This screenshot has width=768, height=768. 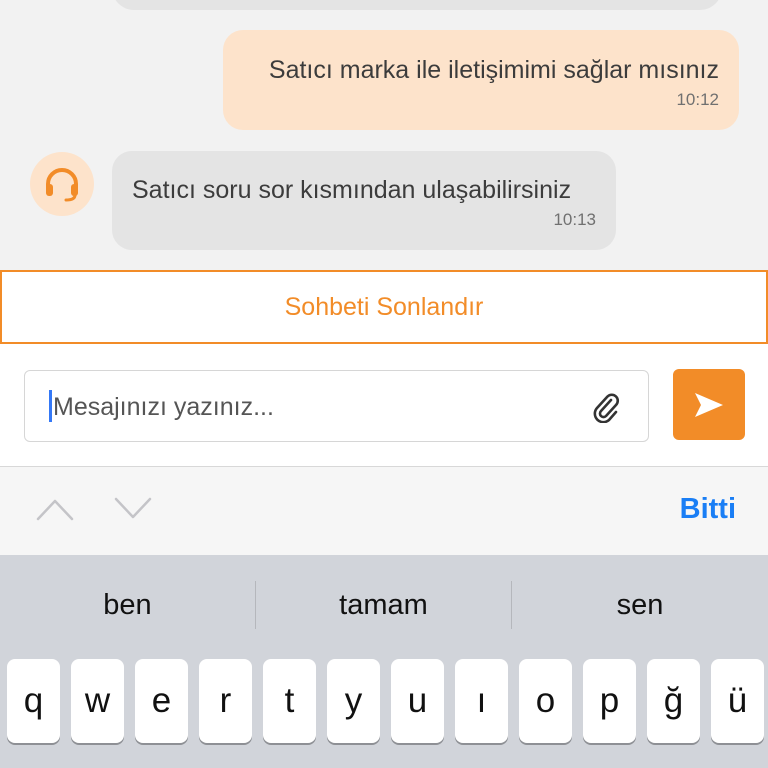 What do you see at coordinates (606, 407) in the screenshot?
I see `paperclip-icon` at bounding box center [606, 407].